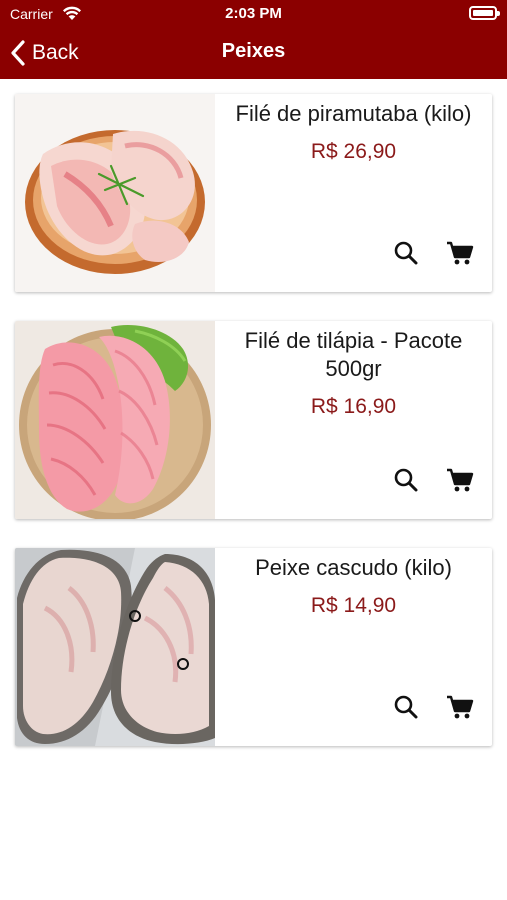 Image resolution: width=507 pixels, height=900 pixels. I want to click on back-button: Back, so click(44, 53).